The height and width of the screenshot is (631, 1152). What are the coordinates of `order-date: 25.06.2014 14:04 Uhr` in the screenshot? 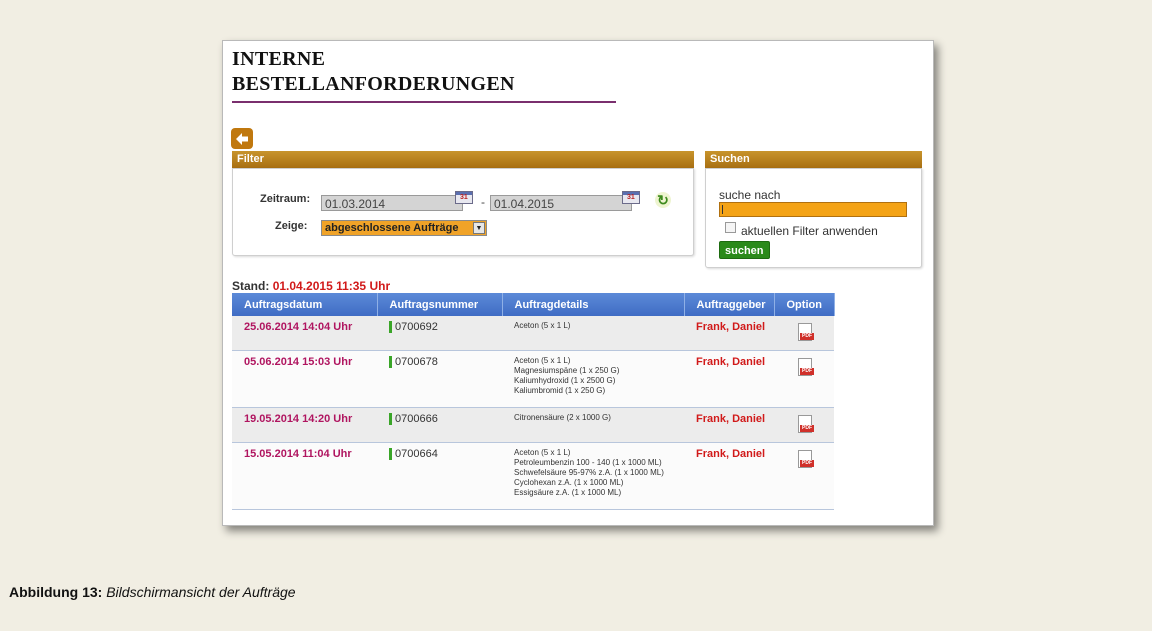 It's located at (298, 327).